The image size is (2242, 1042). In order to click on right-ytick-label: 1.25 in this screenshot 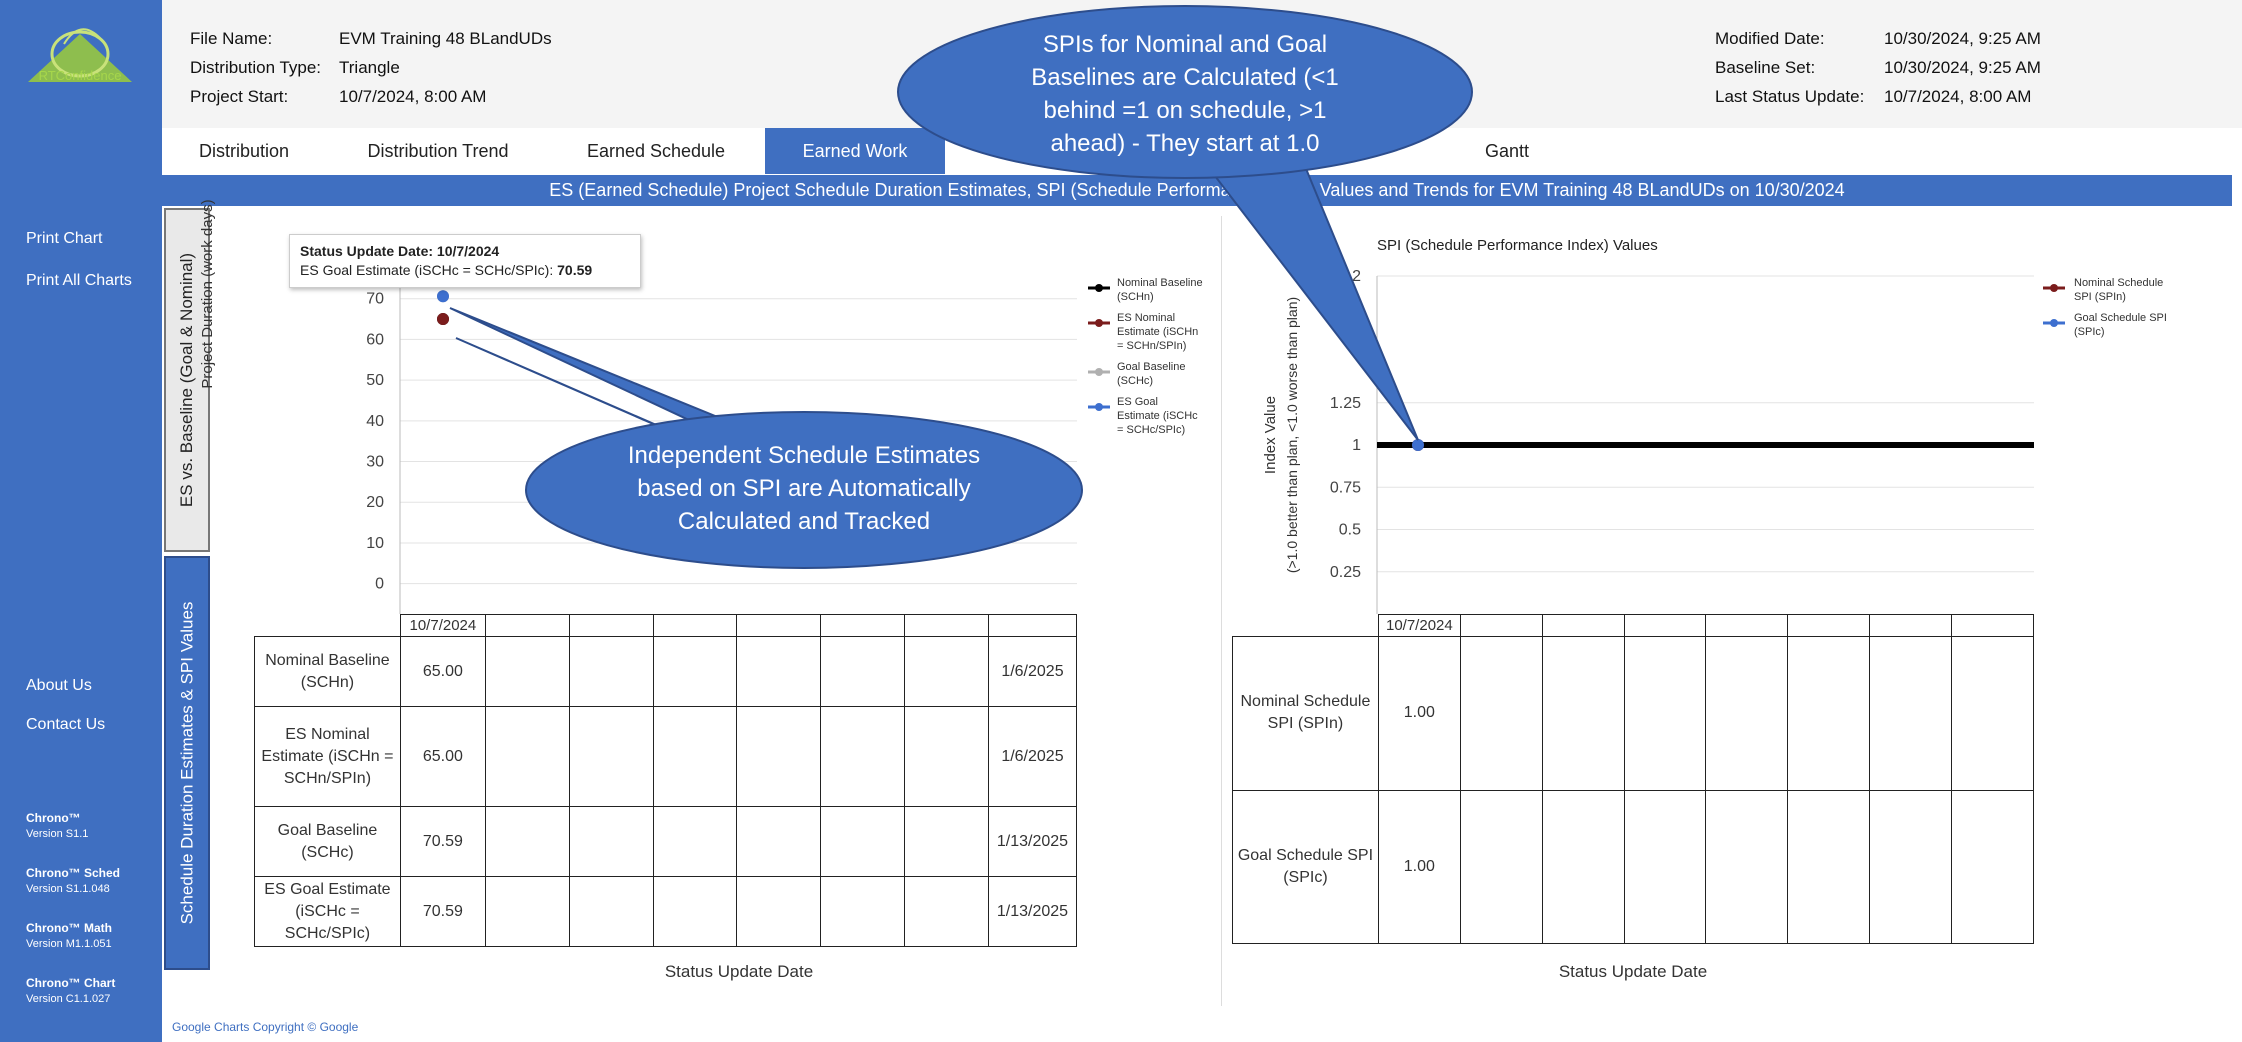, I will do `click(1345, 403)`.